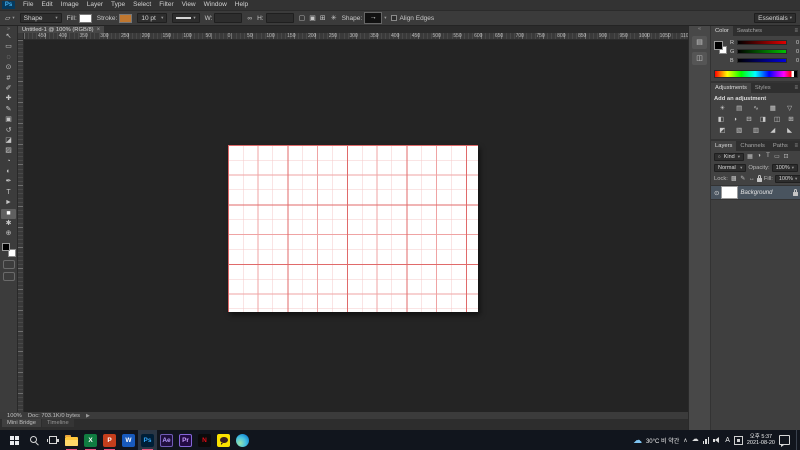  I want to click on curves-icon: ∿, so click(755, 108).